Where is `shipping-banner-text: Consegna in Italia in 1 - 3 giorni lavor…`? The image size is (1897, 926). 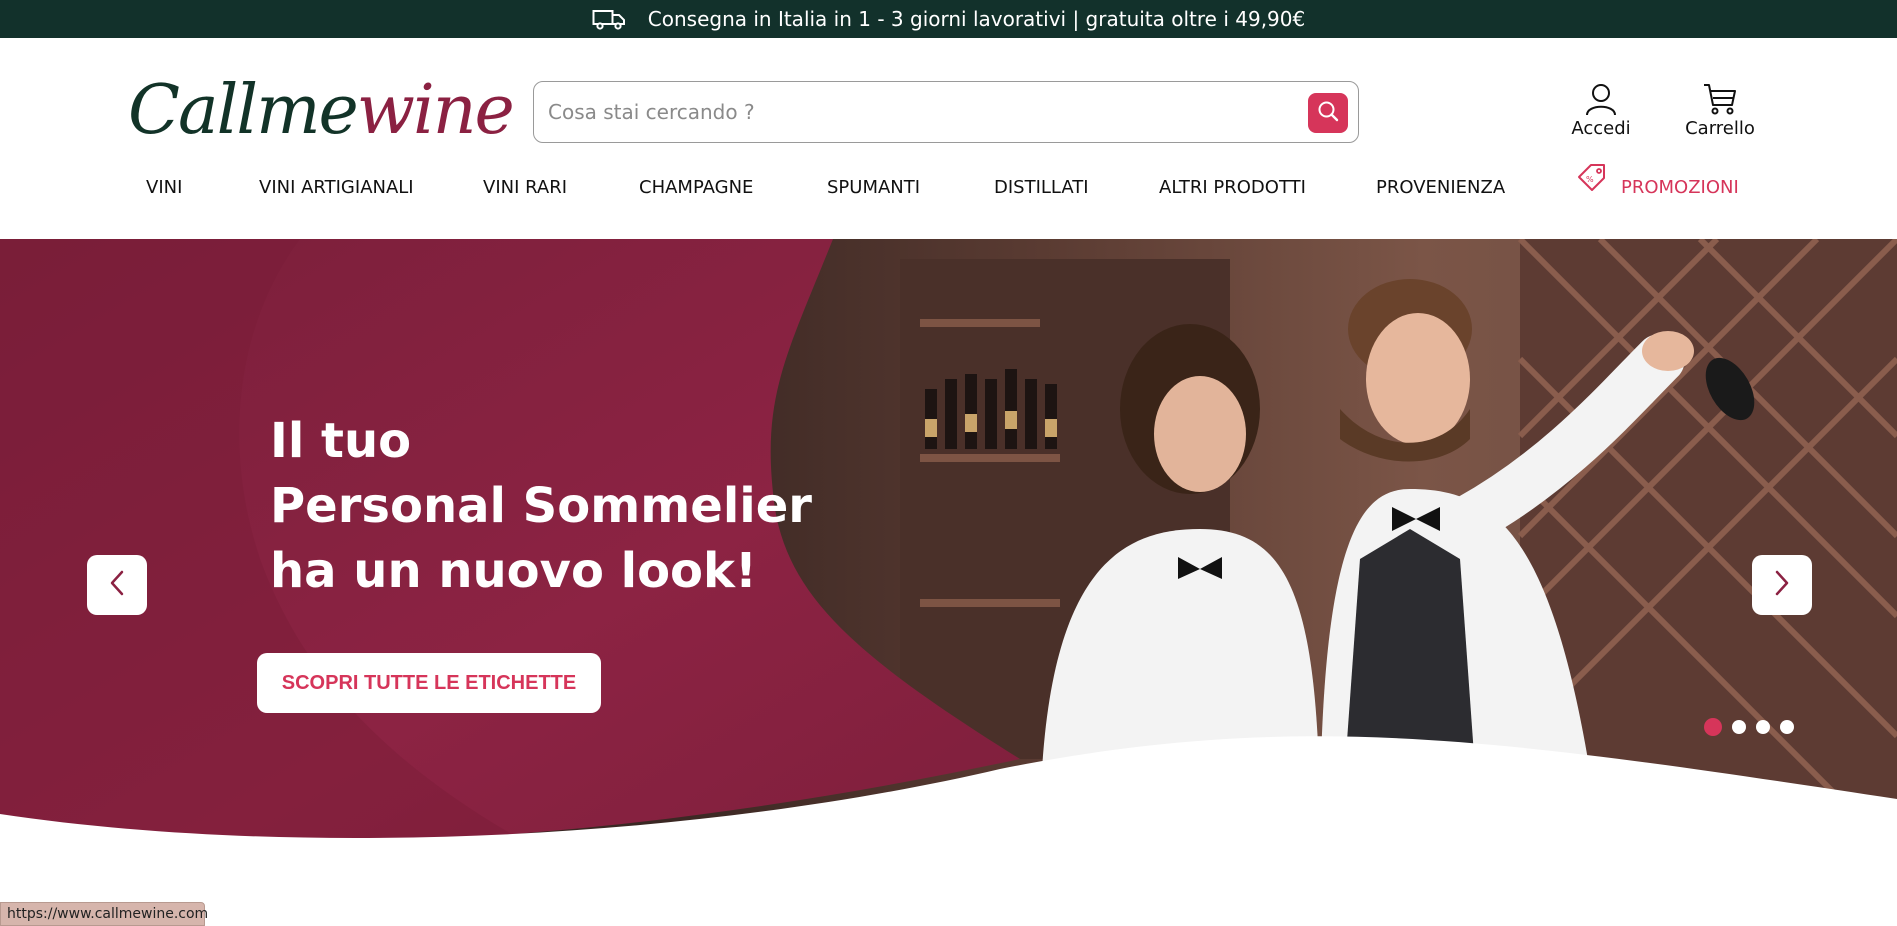 shipping-banner-text: Consegna in Italia in 1 - 3 giorni lavor… is located at coordinates (976, 19).